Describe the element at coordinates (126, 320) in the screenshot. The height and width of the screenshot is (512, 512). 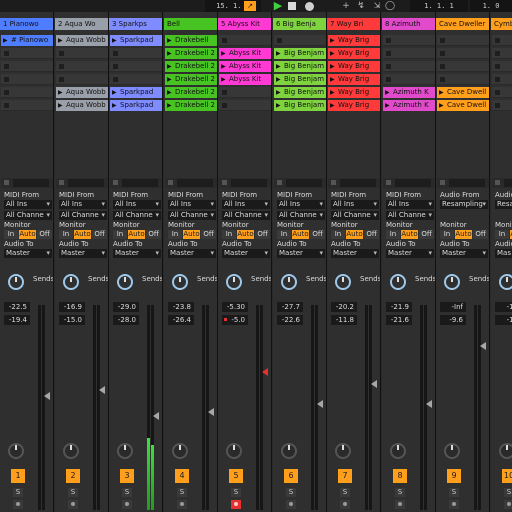
I see `peak-readout: -28.0` at that location.